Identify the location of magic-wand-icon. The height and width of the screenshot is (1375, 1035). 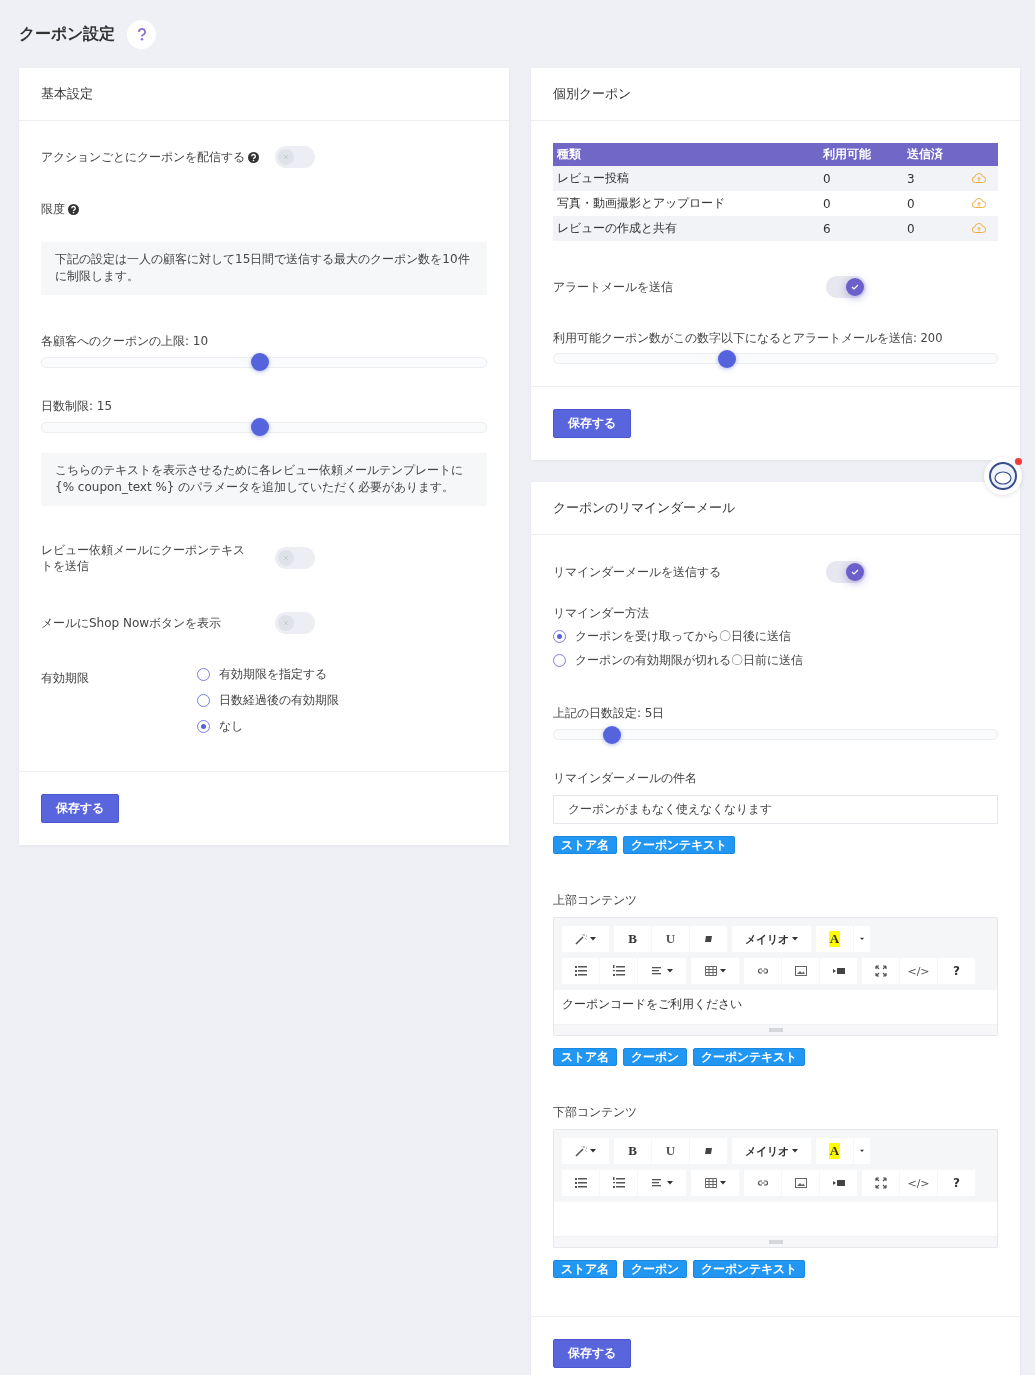
(581, 1151).